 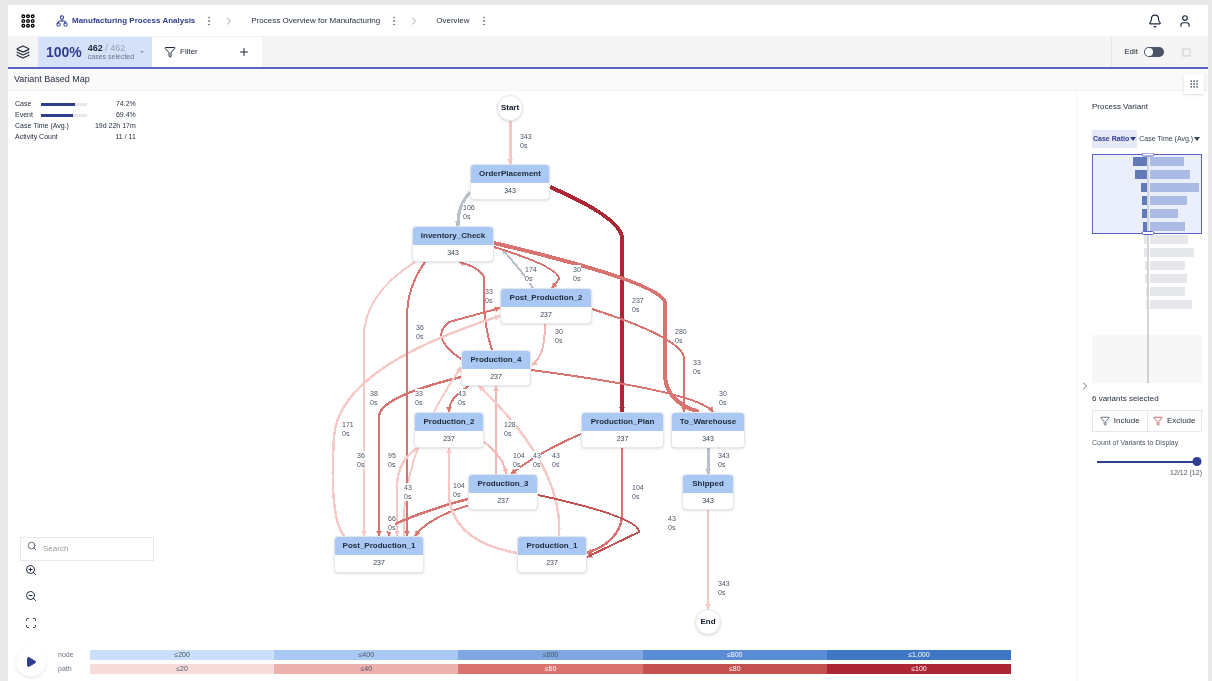 I want to click on play-button, so click(x=31, y=662).